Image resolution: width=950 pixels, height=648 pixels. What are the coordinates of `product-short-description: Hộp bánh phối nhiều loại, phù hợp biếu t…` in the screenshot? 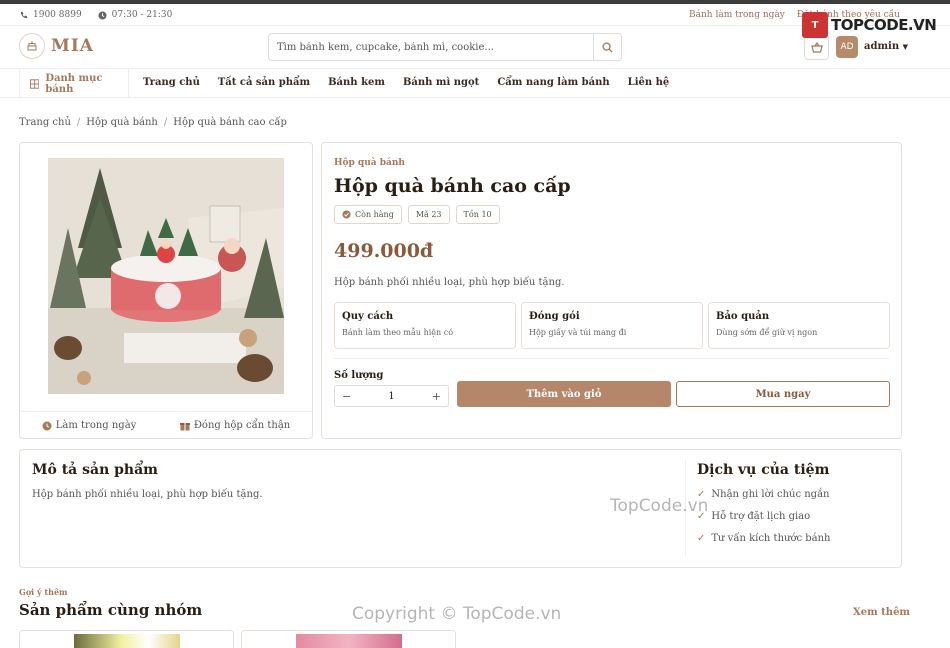 It's located at (449, 282).